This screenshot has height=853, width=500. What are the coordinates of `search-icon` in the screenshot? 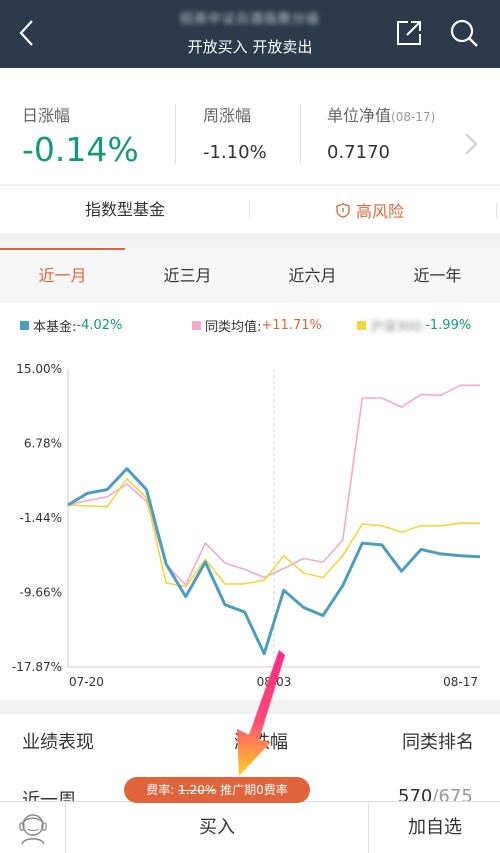 It's located at (464, 33).